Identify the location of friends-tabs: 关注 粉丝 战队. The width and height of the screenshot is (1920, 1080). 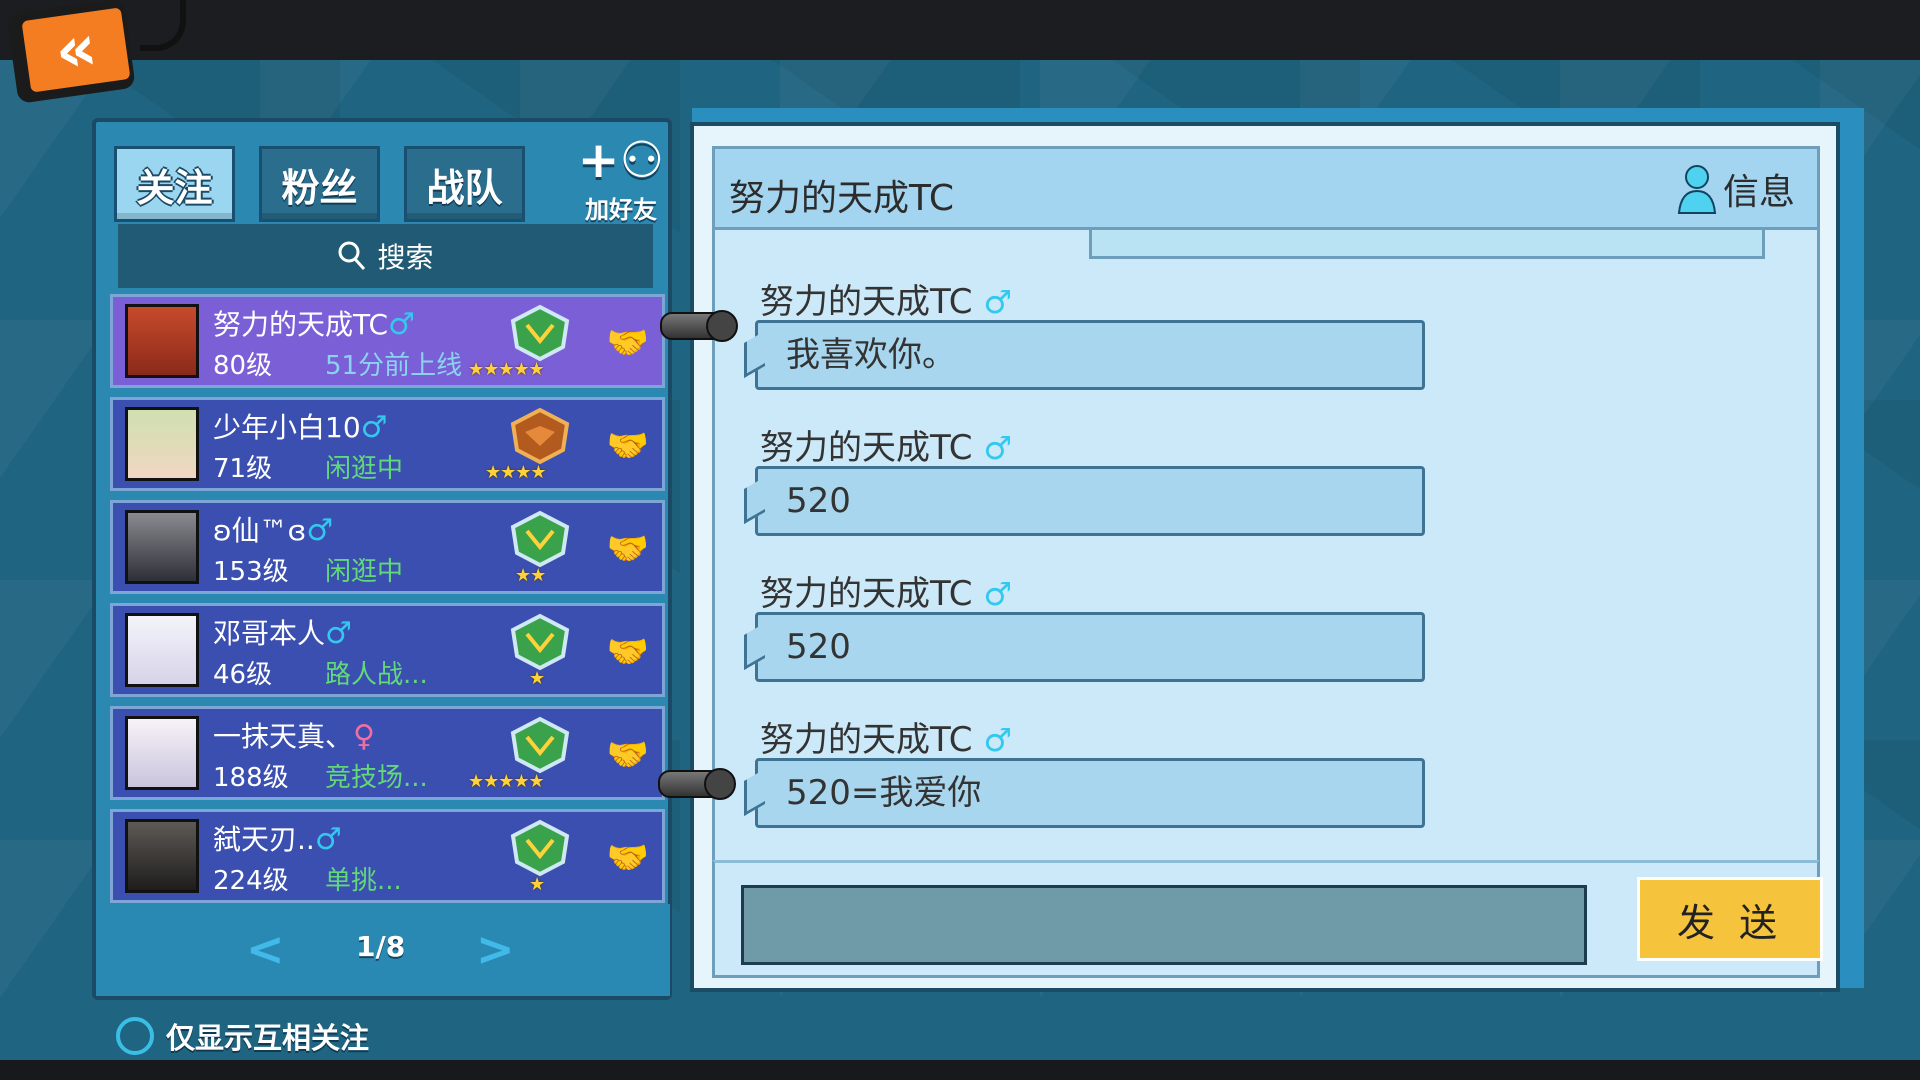
(319, 184).